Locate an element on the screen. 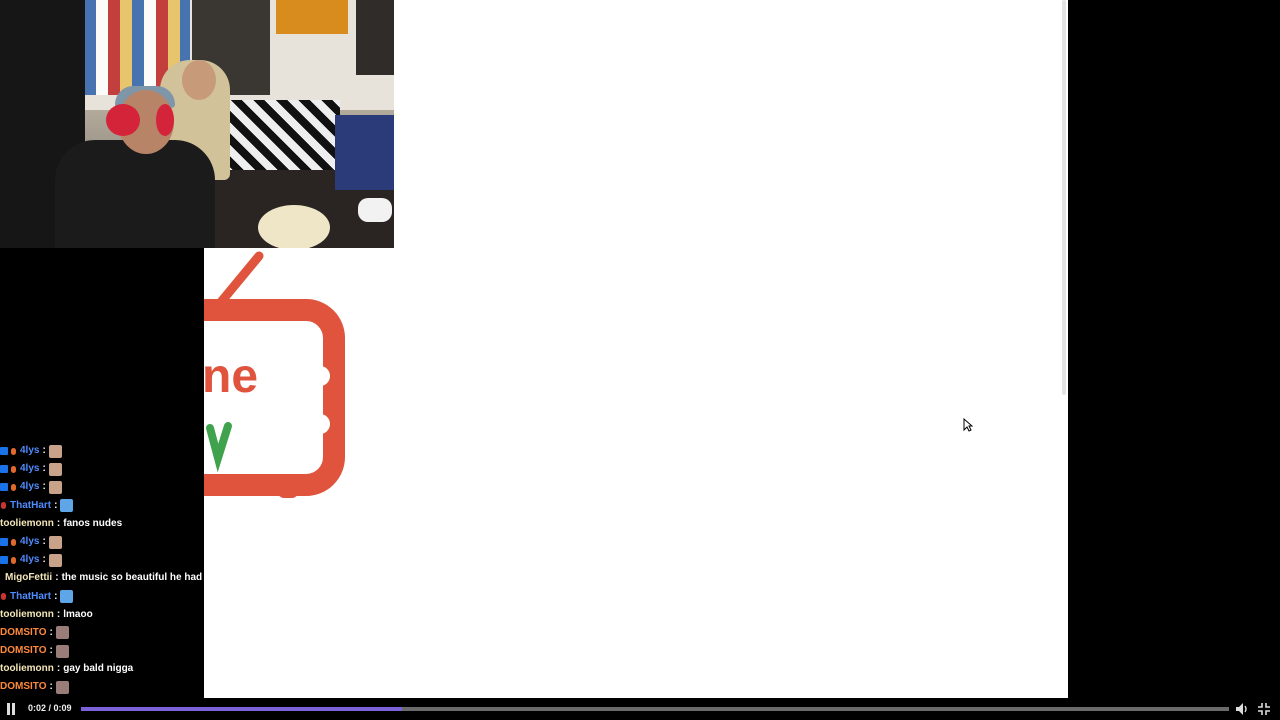 The height and width of the screenshot is (720, 1280). chat-message: tooliemonn: lmaoo is located at coordinates (102, 615).